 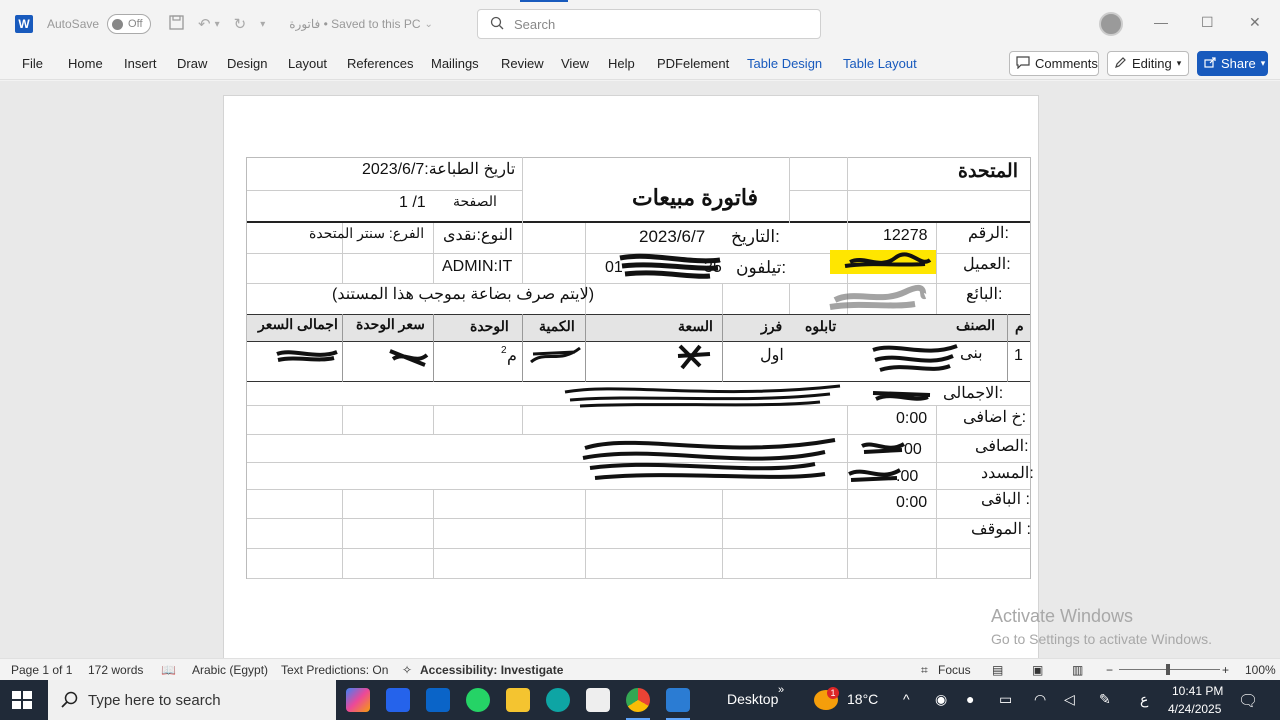 I want to click on tab-insert: Insert, so click(x=140, y=63).